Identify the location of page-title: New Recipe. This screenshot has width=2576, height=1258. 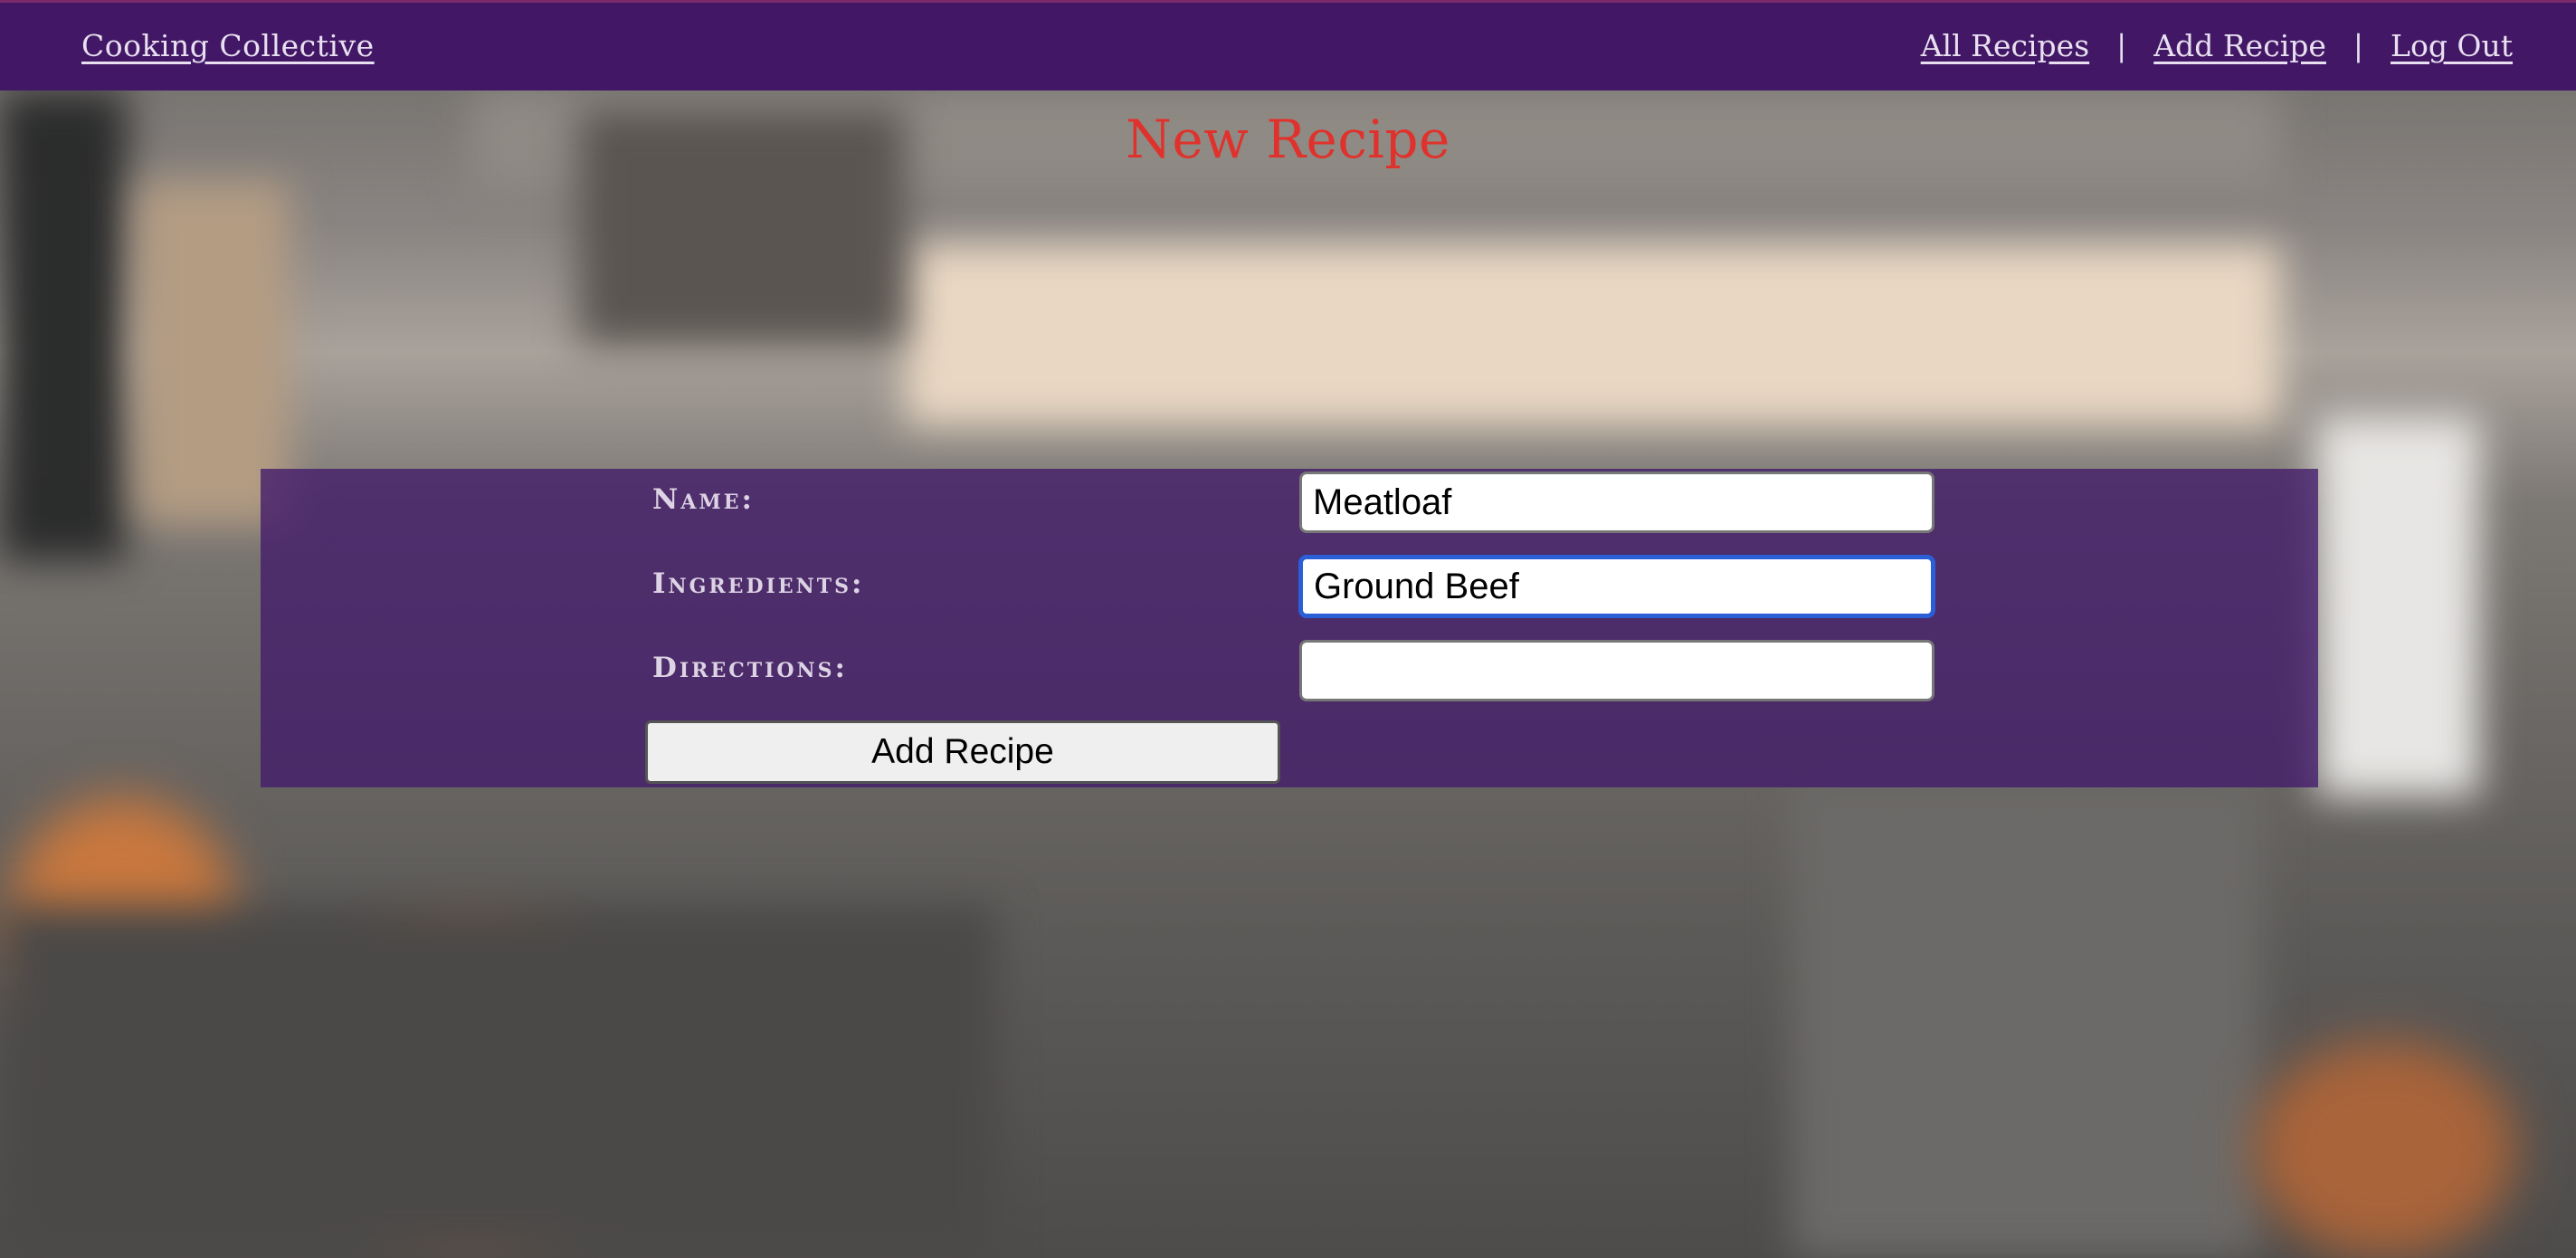
(1288, 139).